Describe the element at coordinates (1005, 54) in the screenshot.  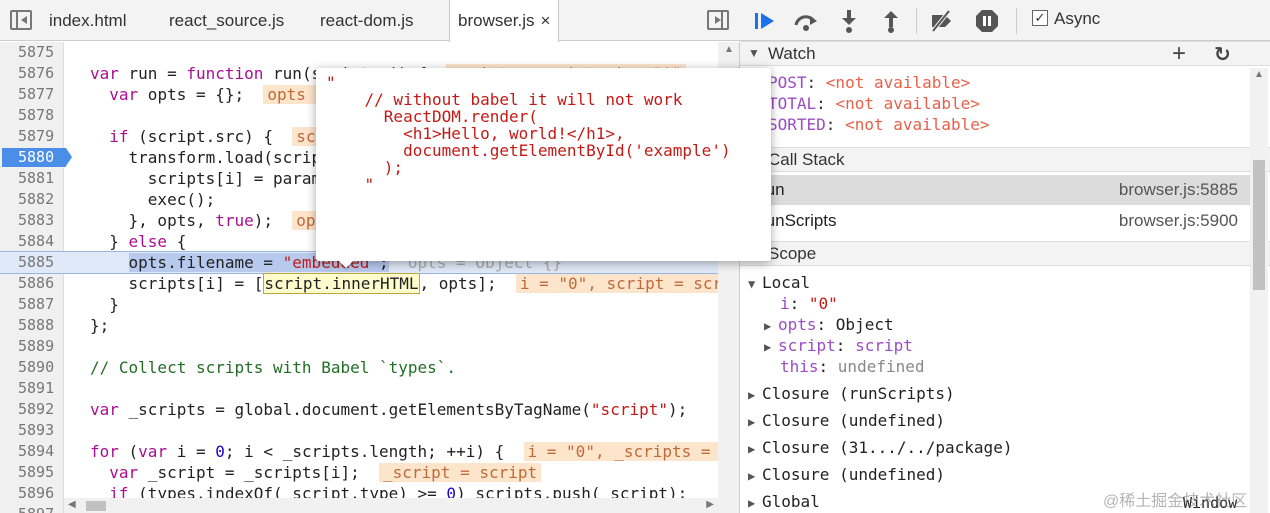
I see `watch-pane-header: ▼ Watch + ↻` at that location.